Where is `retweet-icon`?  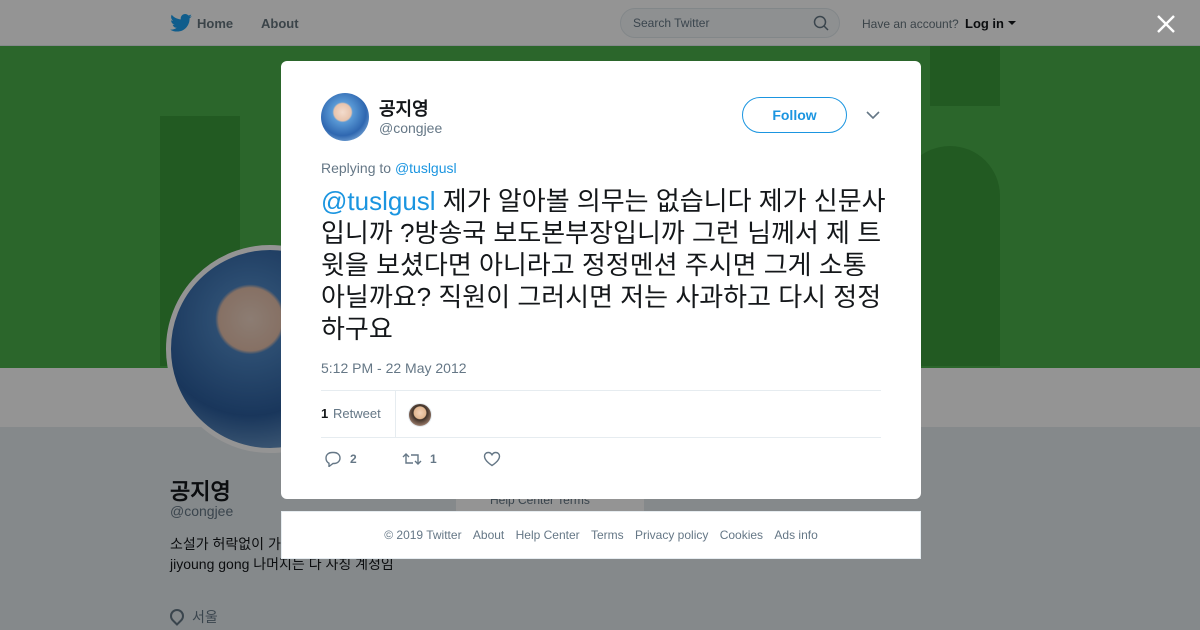
retweet-icon is located at coordinates (412, 459).